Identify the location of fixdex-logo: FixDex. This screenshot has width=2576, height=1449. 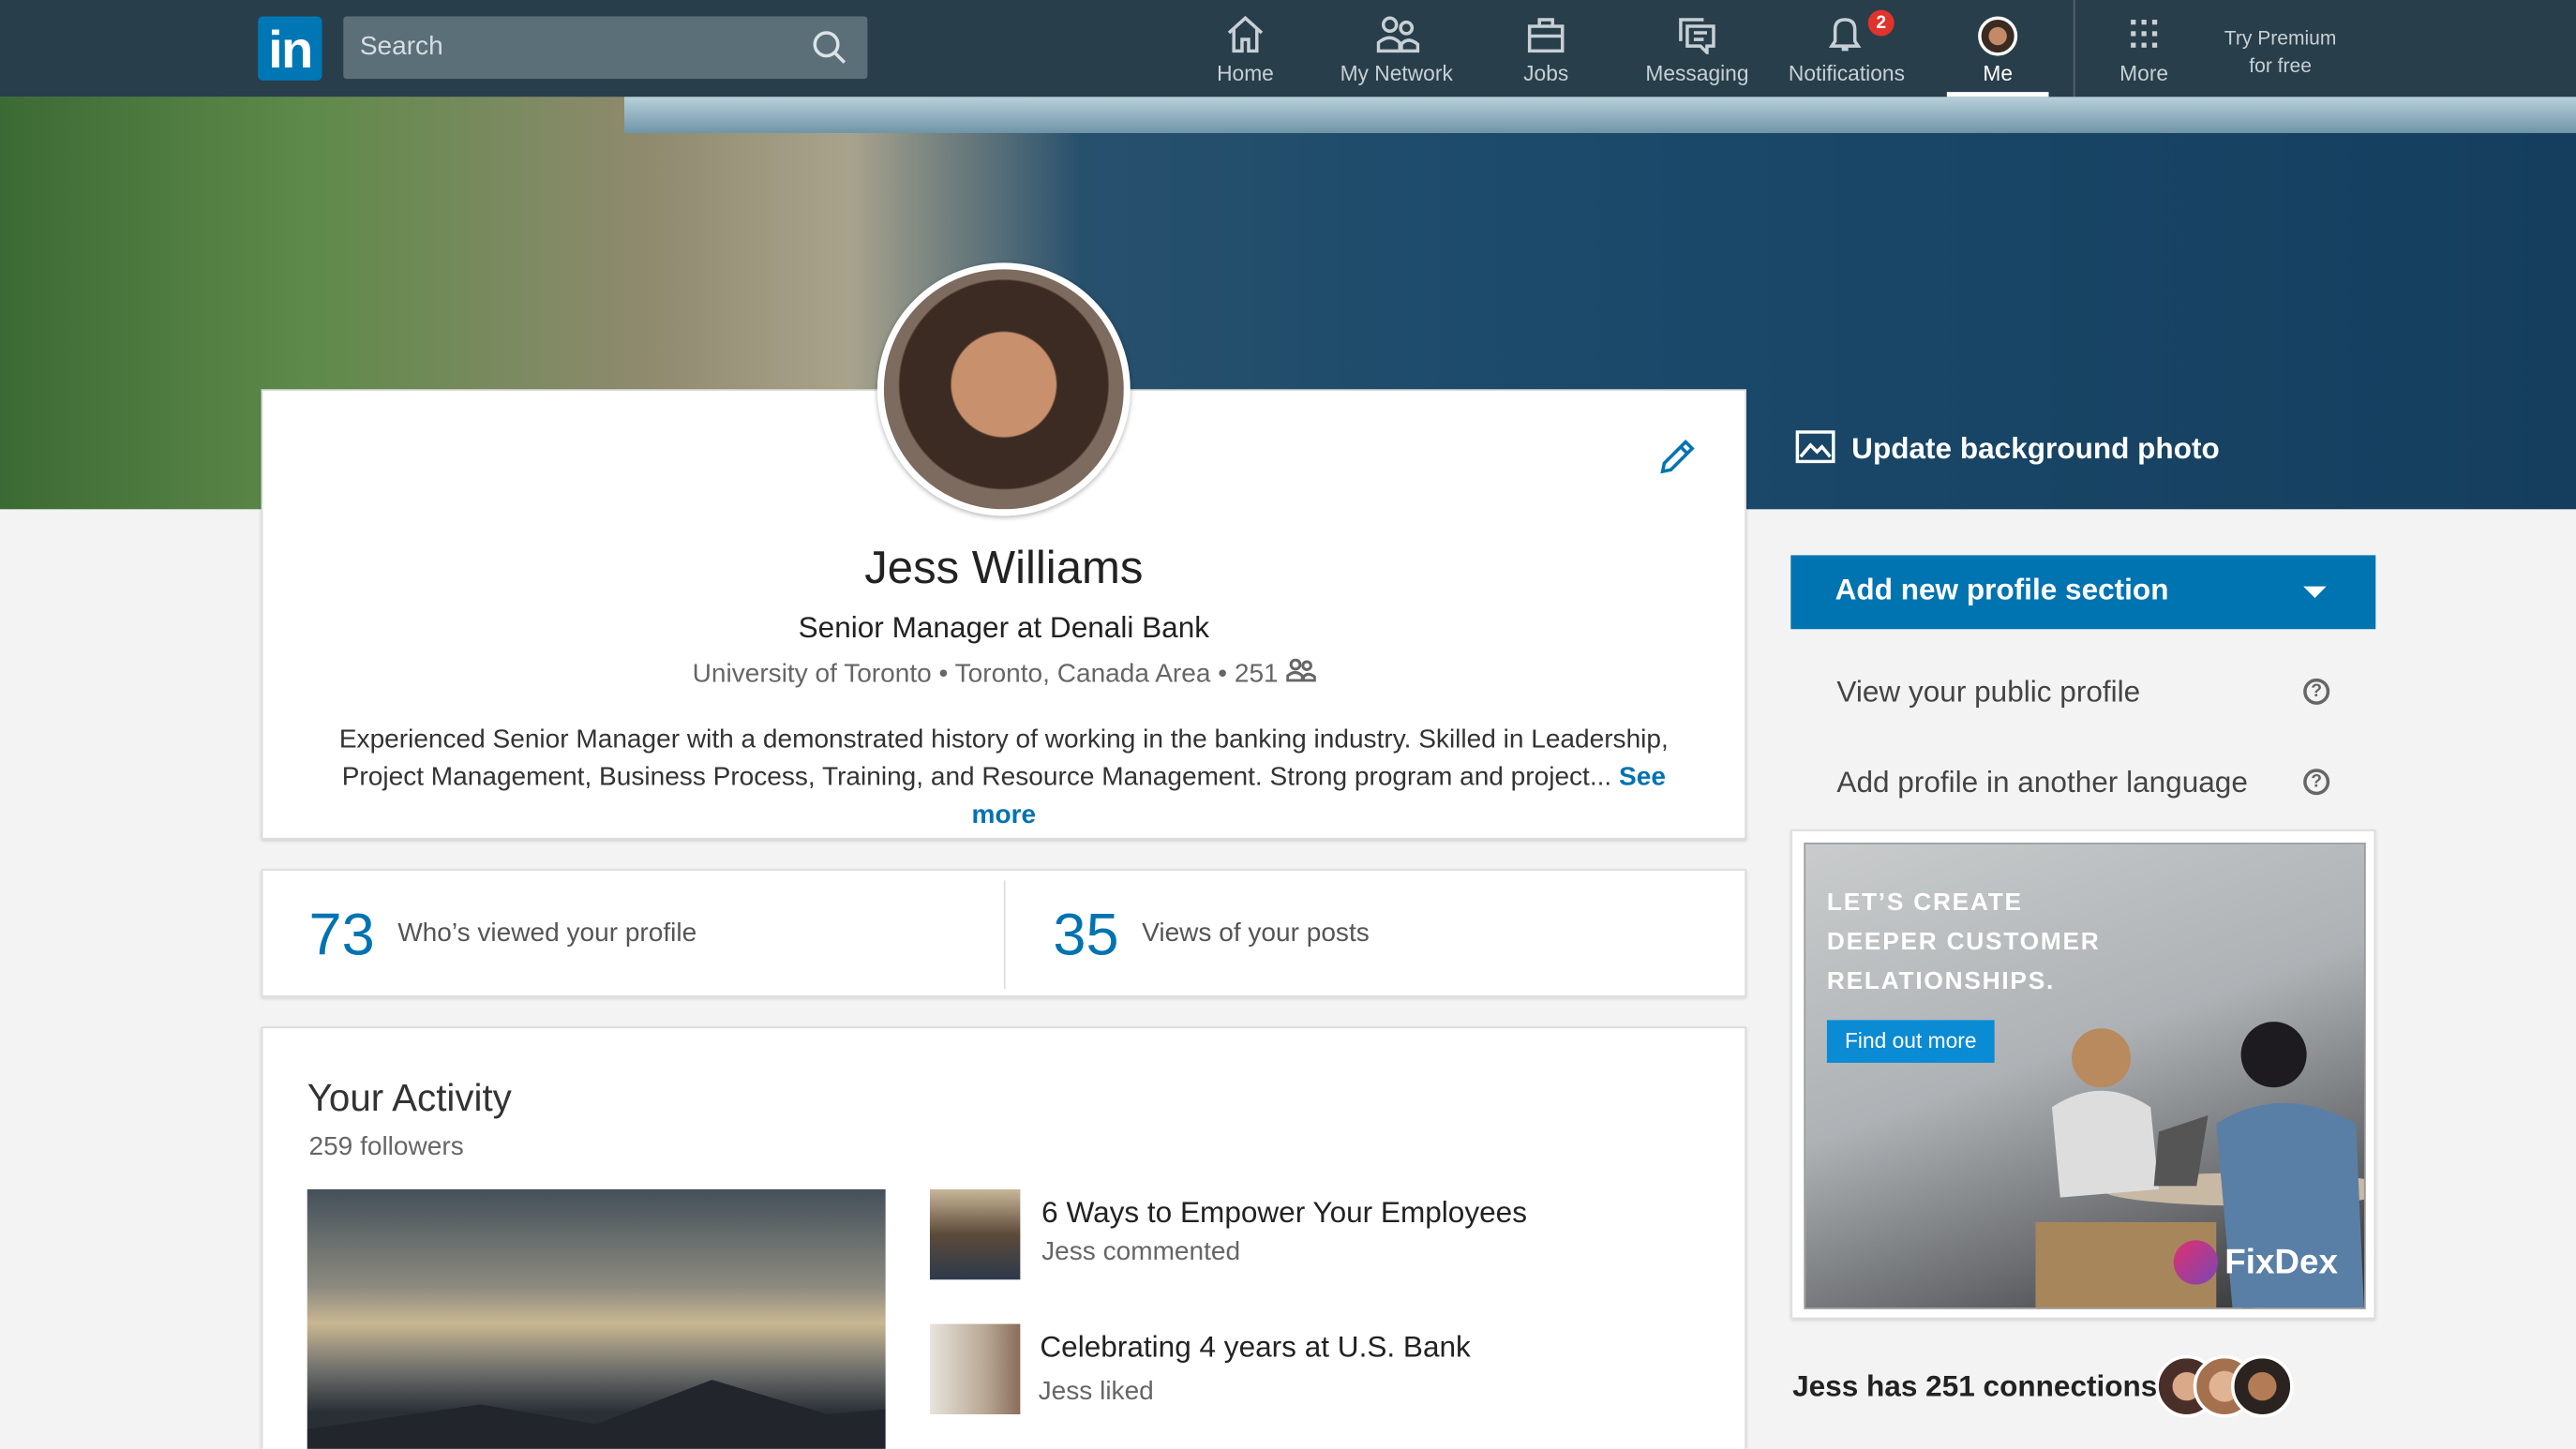
(2256, 1262).